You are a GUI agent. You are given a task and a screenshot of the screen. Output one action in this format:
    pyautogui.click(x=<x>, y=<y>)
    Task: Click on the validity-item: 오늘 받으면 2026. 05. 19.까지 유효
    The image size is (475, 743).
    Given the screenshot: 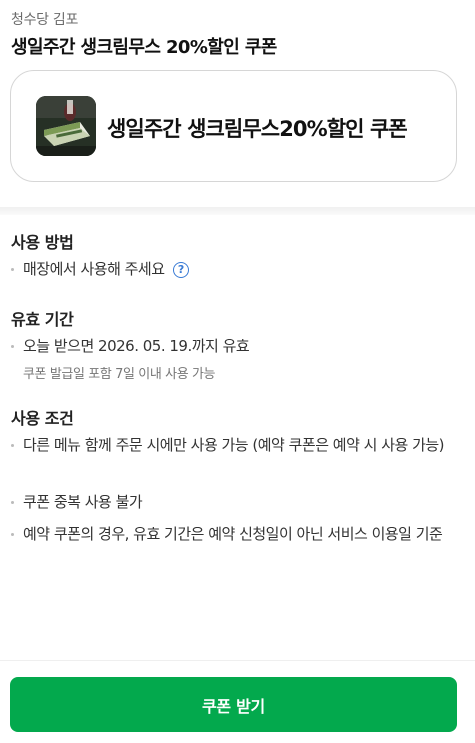 What is the action you would take?
    pyautogui.click(x=236, y=346)
    